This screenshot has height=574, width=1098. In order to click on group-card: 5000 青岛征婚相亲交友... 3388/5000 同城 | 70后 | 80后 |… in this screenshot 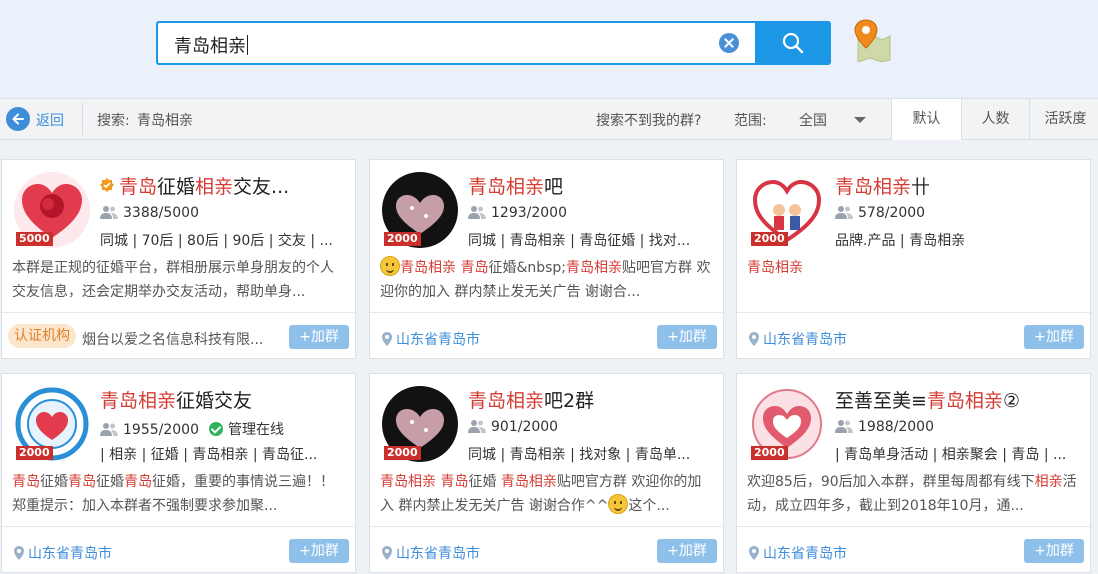, I will do `click(178, 259)`.